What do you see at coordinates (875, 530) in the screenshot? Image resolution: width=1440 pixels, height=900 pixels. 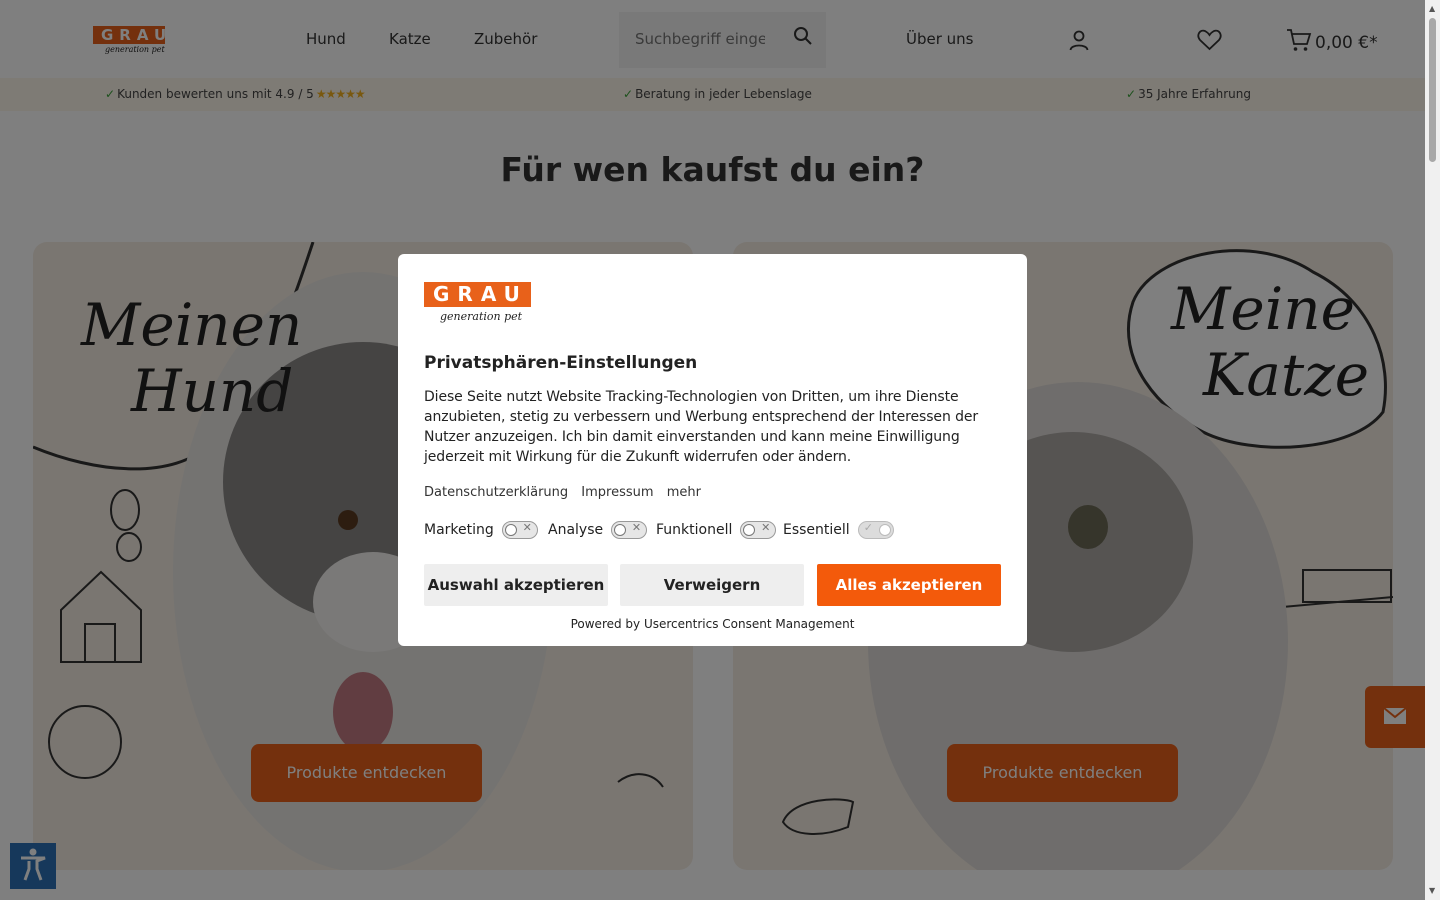 I see `toggle-essentiell-switch: ✓` at bounding box center [875, 530].